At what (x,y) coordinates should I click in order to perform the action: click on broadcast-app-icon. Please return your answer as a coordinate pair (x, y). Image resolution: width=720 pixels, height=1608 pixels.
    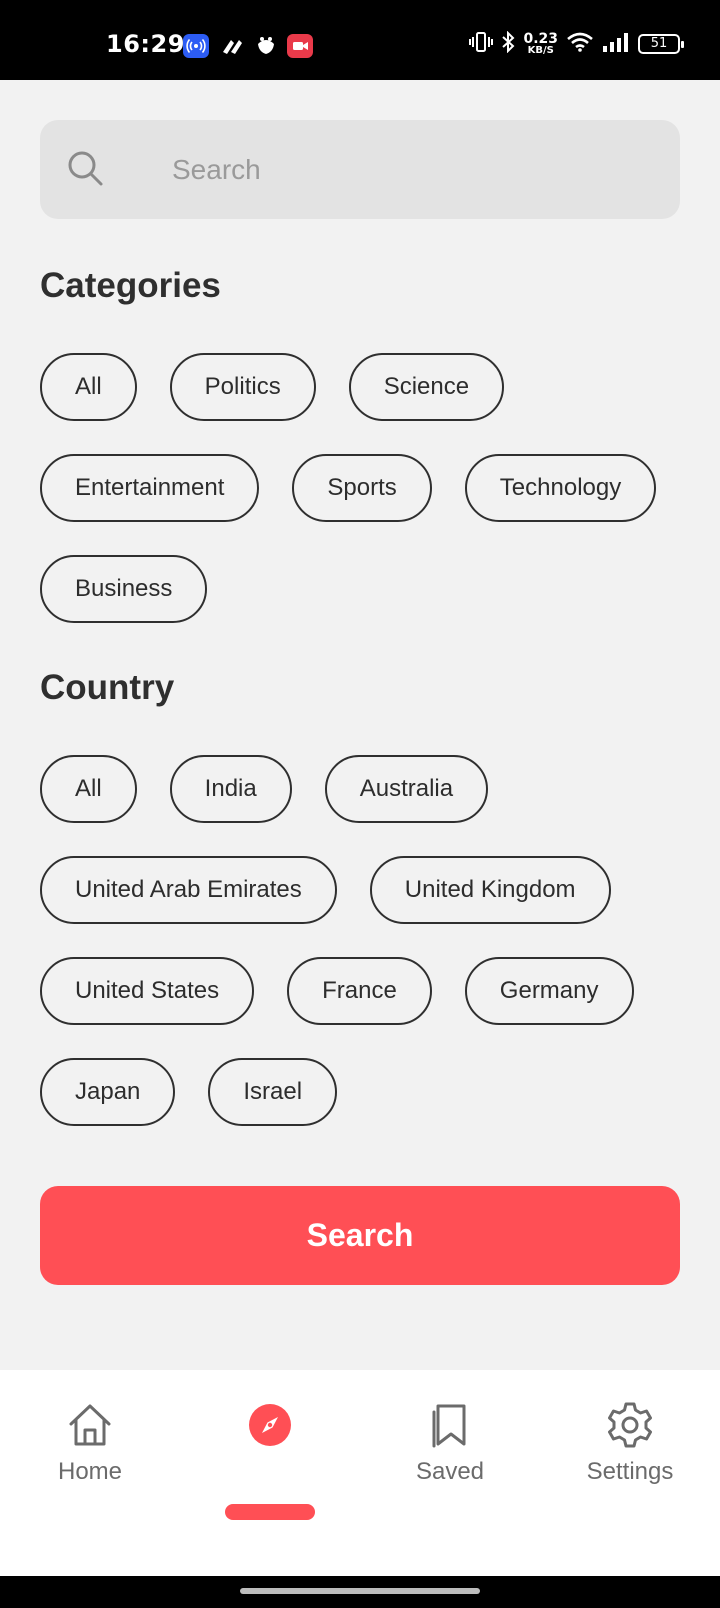
    Looking at the image, I should click on (196, 46).